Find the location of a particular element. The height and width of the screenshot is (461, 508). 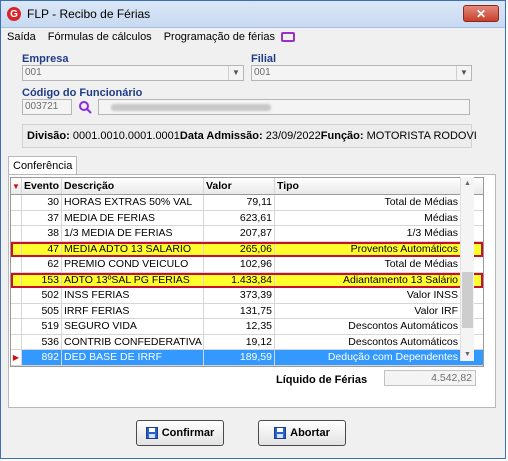

abortar-label: Abortar is located at coordinates (310, 433).